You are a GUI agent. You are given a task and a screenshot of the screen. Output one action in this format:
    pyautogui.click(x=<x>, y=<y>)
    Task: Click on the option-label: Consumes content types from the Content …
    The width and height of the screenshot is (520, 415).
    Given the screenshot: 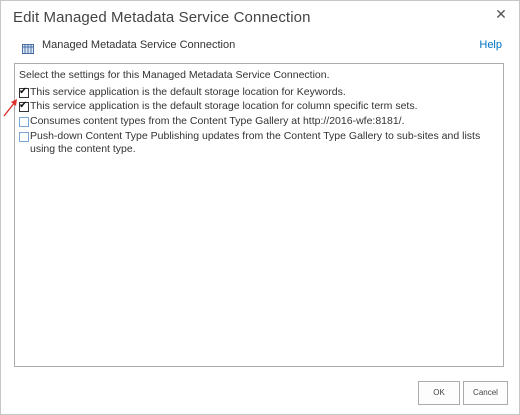 What is the action you would take?
    pyautogui.click(x=217, y=121)
    